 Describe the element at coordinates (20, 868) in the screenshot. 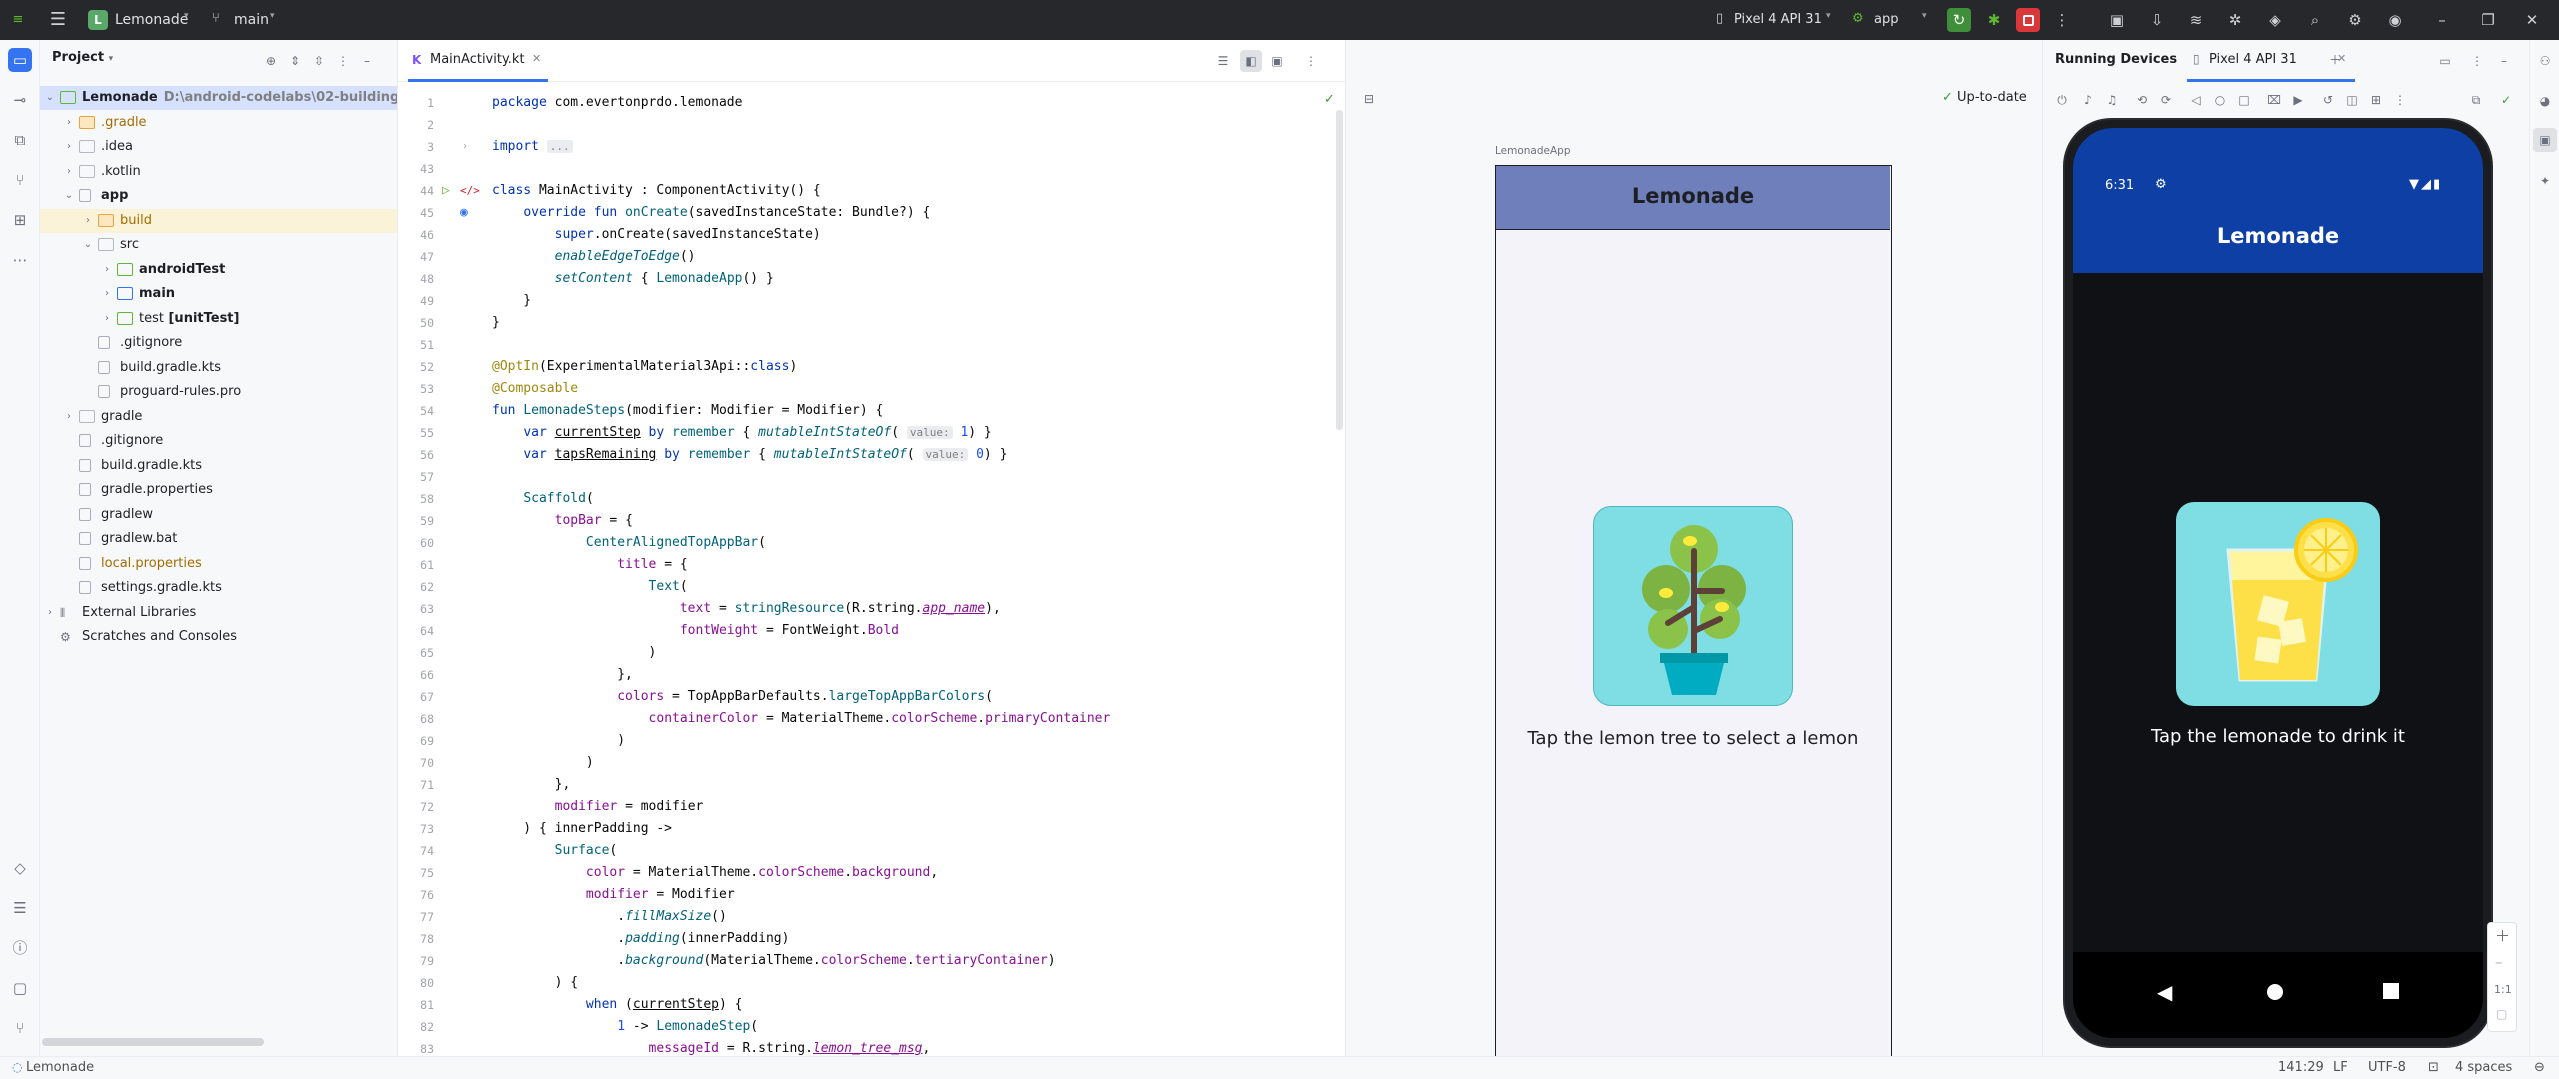

I see `gemini-tool-icon: ◇` at that location.